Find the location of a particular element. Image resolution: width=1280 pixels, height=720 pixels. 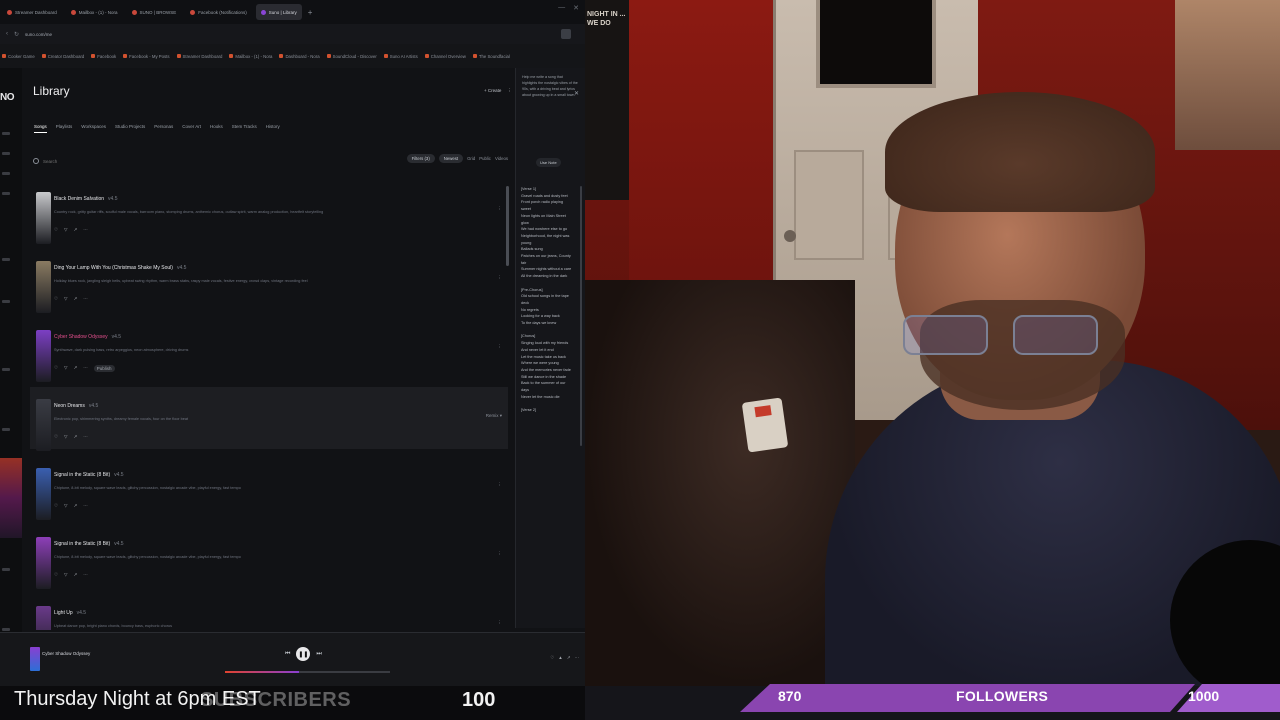

library-tab: Studio Projects is located at coordinates (130, 128).